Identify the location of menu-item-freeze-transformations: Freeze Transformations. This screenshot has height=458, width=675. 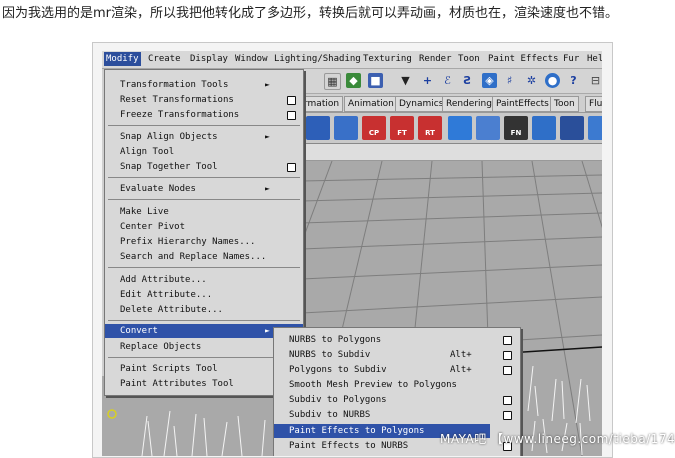
(204, 115).